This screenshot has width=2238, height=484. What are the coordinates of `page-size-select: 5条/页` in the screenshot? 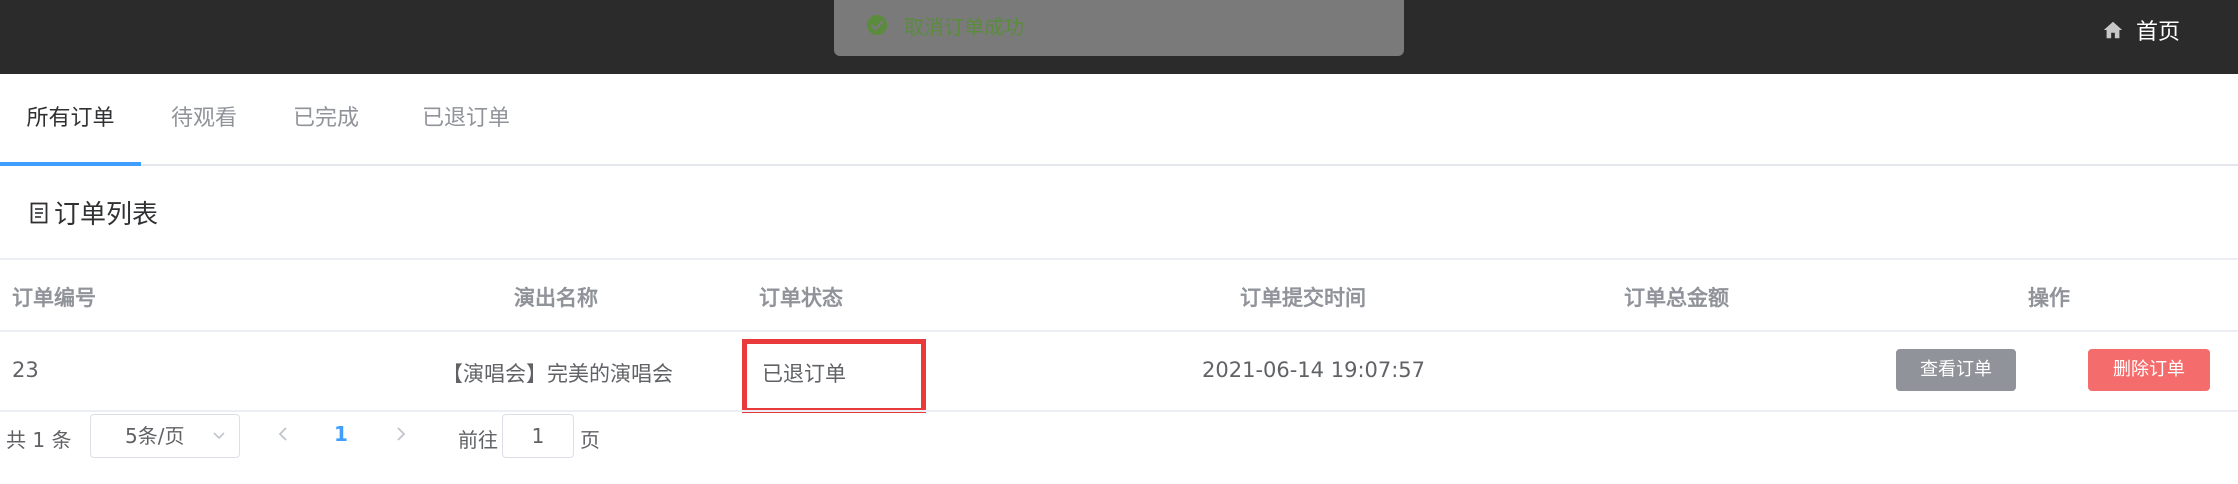 It's located at (165, 436).